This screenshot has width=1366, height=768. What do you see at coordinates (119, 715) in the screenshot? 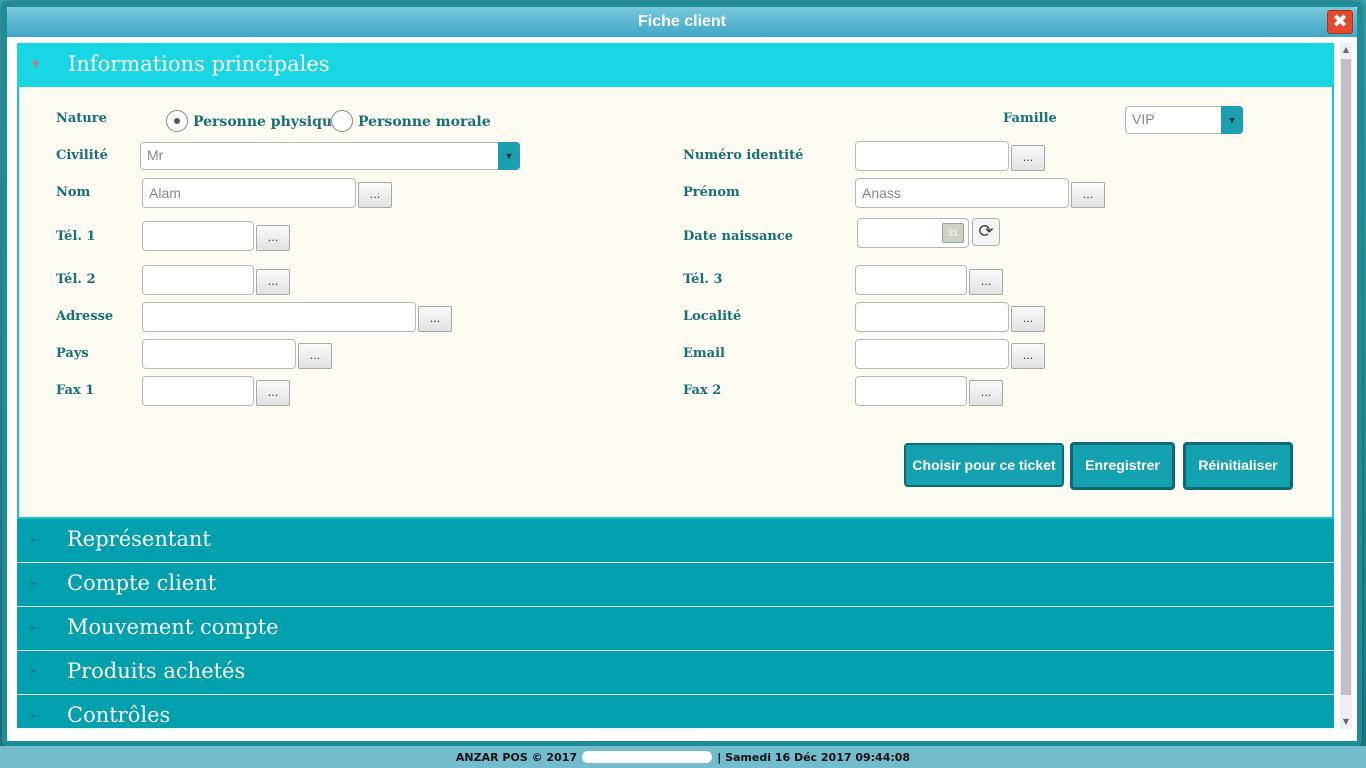
I see `section-label: Contrôles` at bounding box center [119, 715].